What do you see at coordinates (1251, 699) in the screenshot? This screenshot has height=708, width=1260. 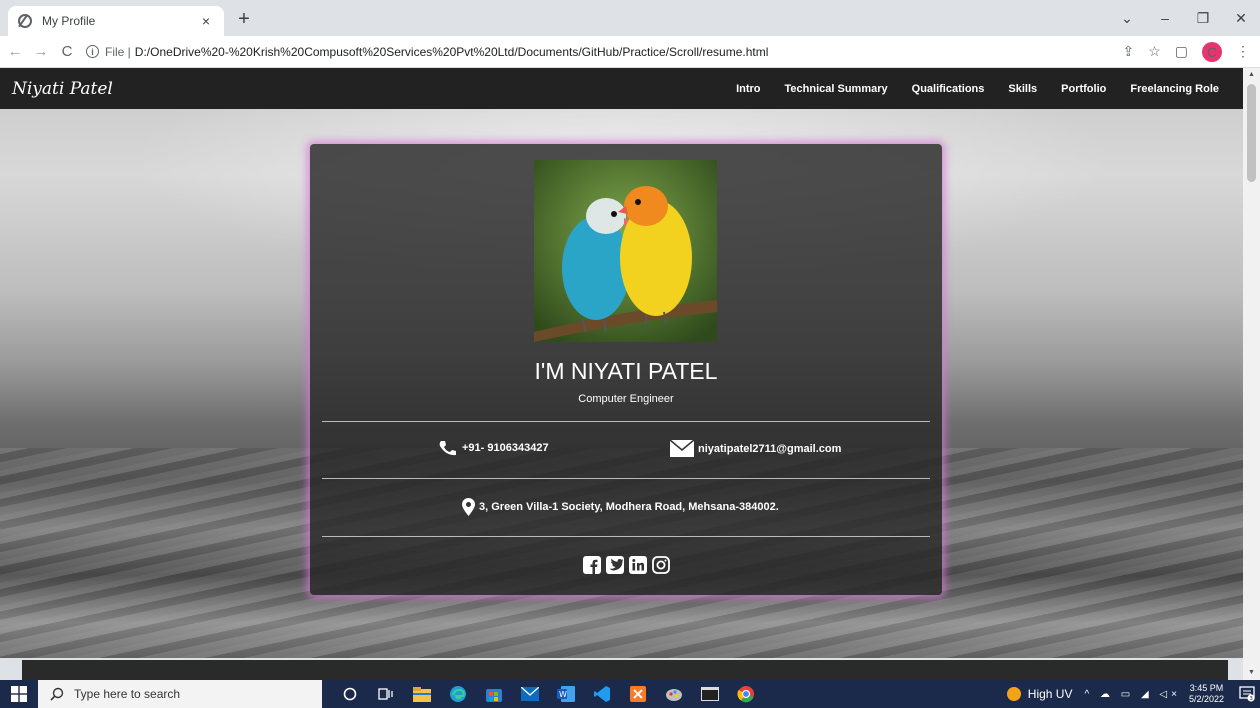 I see `notification-count: 3` at bounding box center [1251, 699].